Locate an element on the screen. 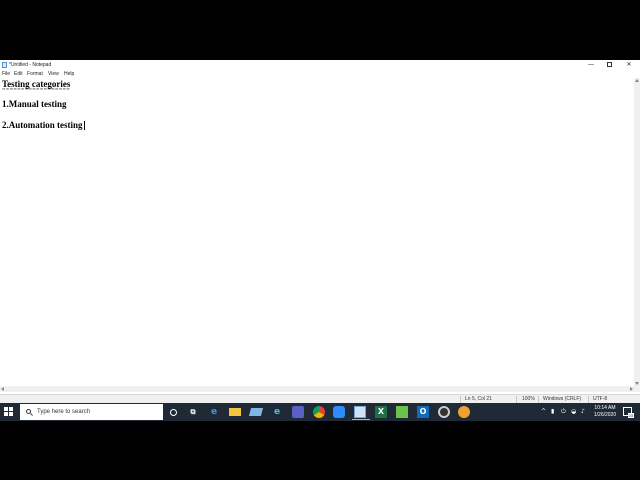  taskbar-clock: 10:14 AM 1/26/2020 is located at coordinates (605, 412).